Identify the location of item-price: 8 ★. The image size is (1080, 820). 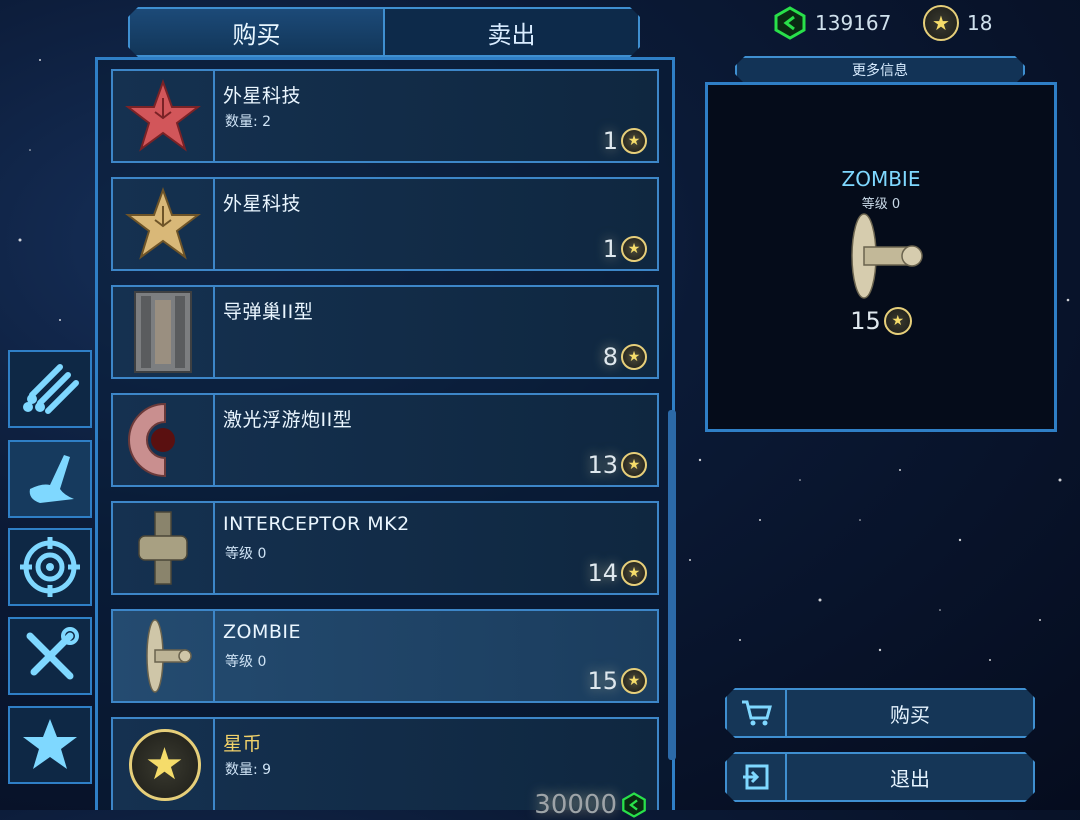
(625, 357).